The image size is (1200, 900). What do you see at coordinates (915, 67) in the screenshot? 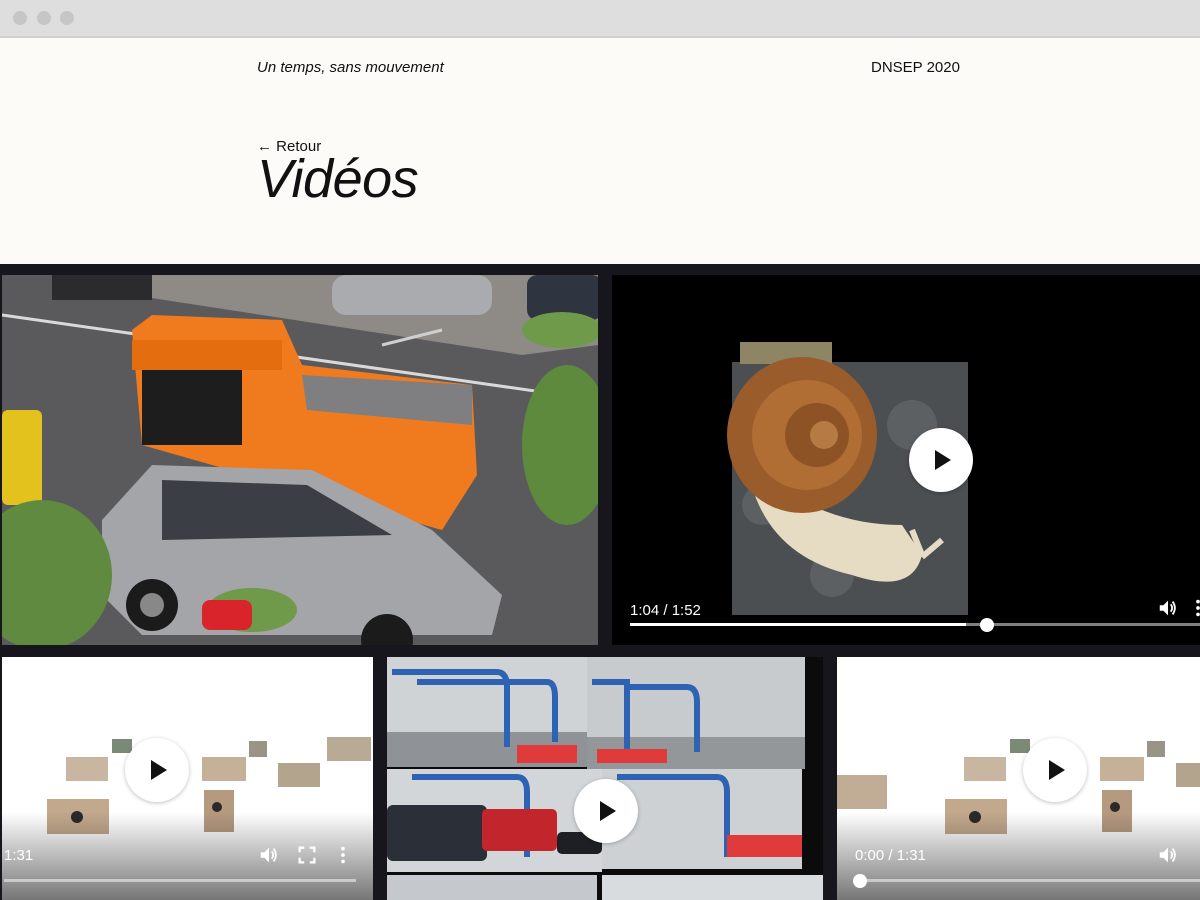
I see `site-year: DNSEP 2020` at bounding box center [915, 67].